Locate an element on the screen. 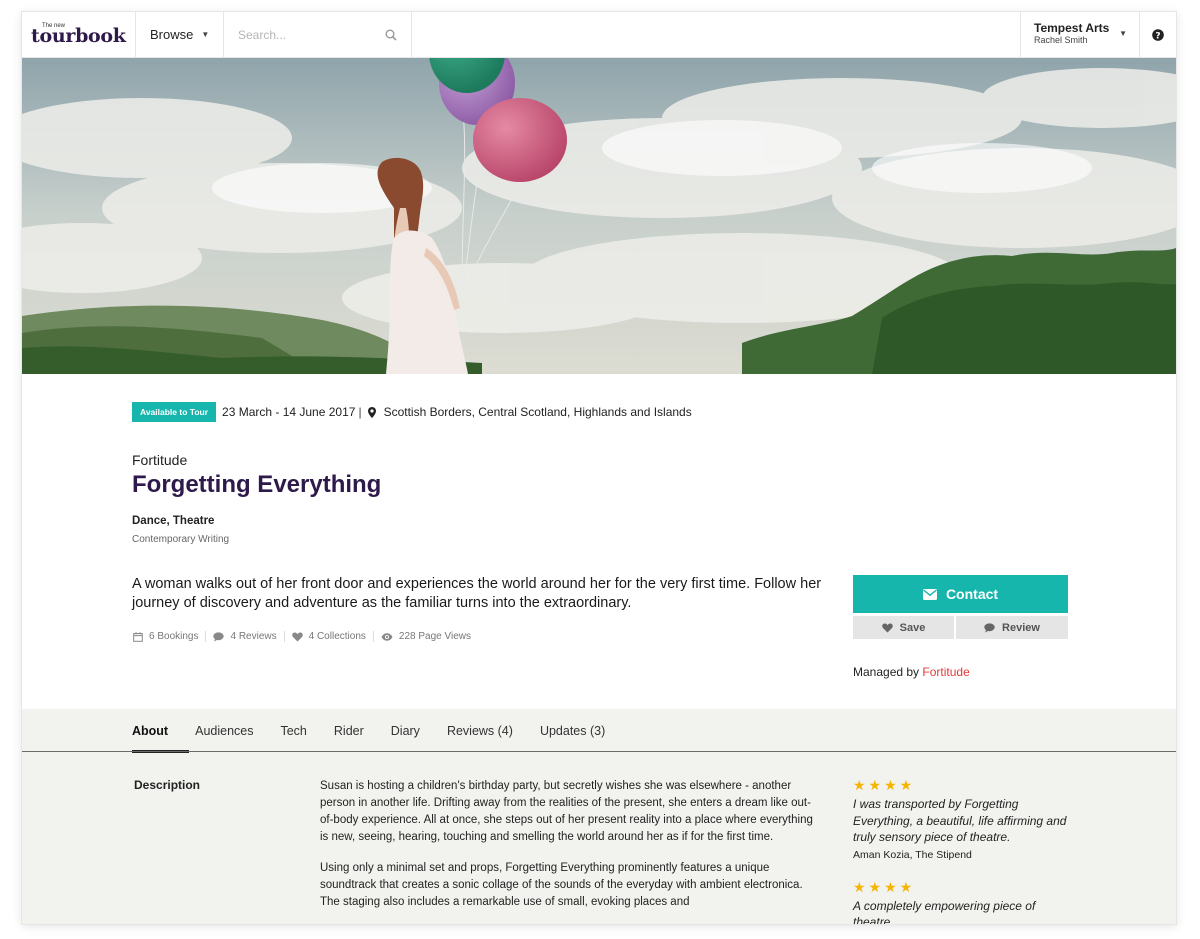 The width and height of the screenshot is (1200, 939). stat-bookings-label: 6 Bookings is located at coordinates (174, 636).